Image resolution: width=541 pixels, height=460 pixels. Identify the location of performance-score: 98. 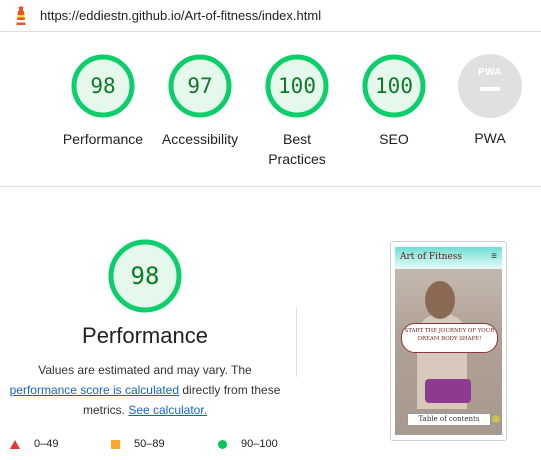
(145, 276).